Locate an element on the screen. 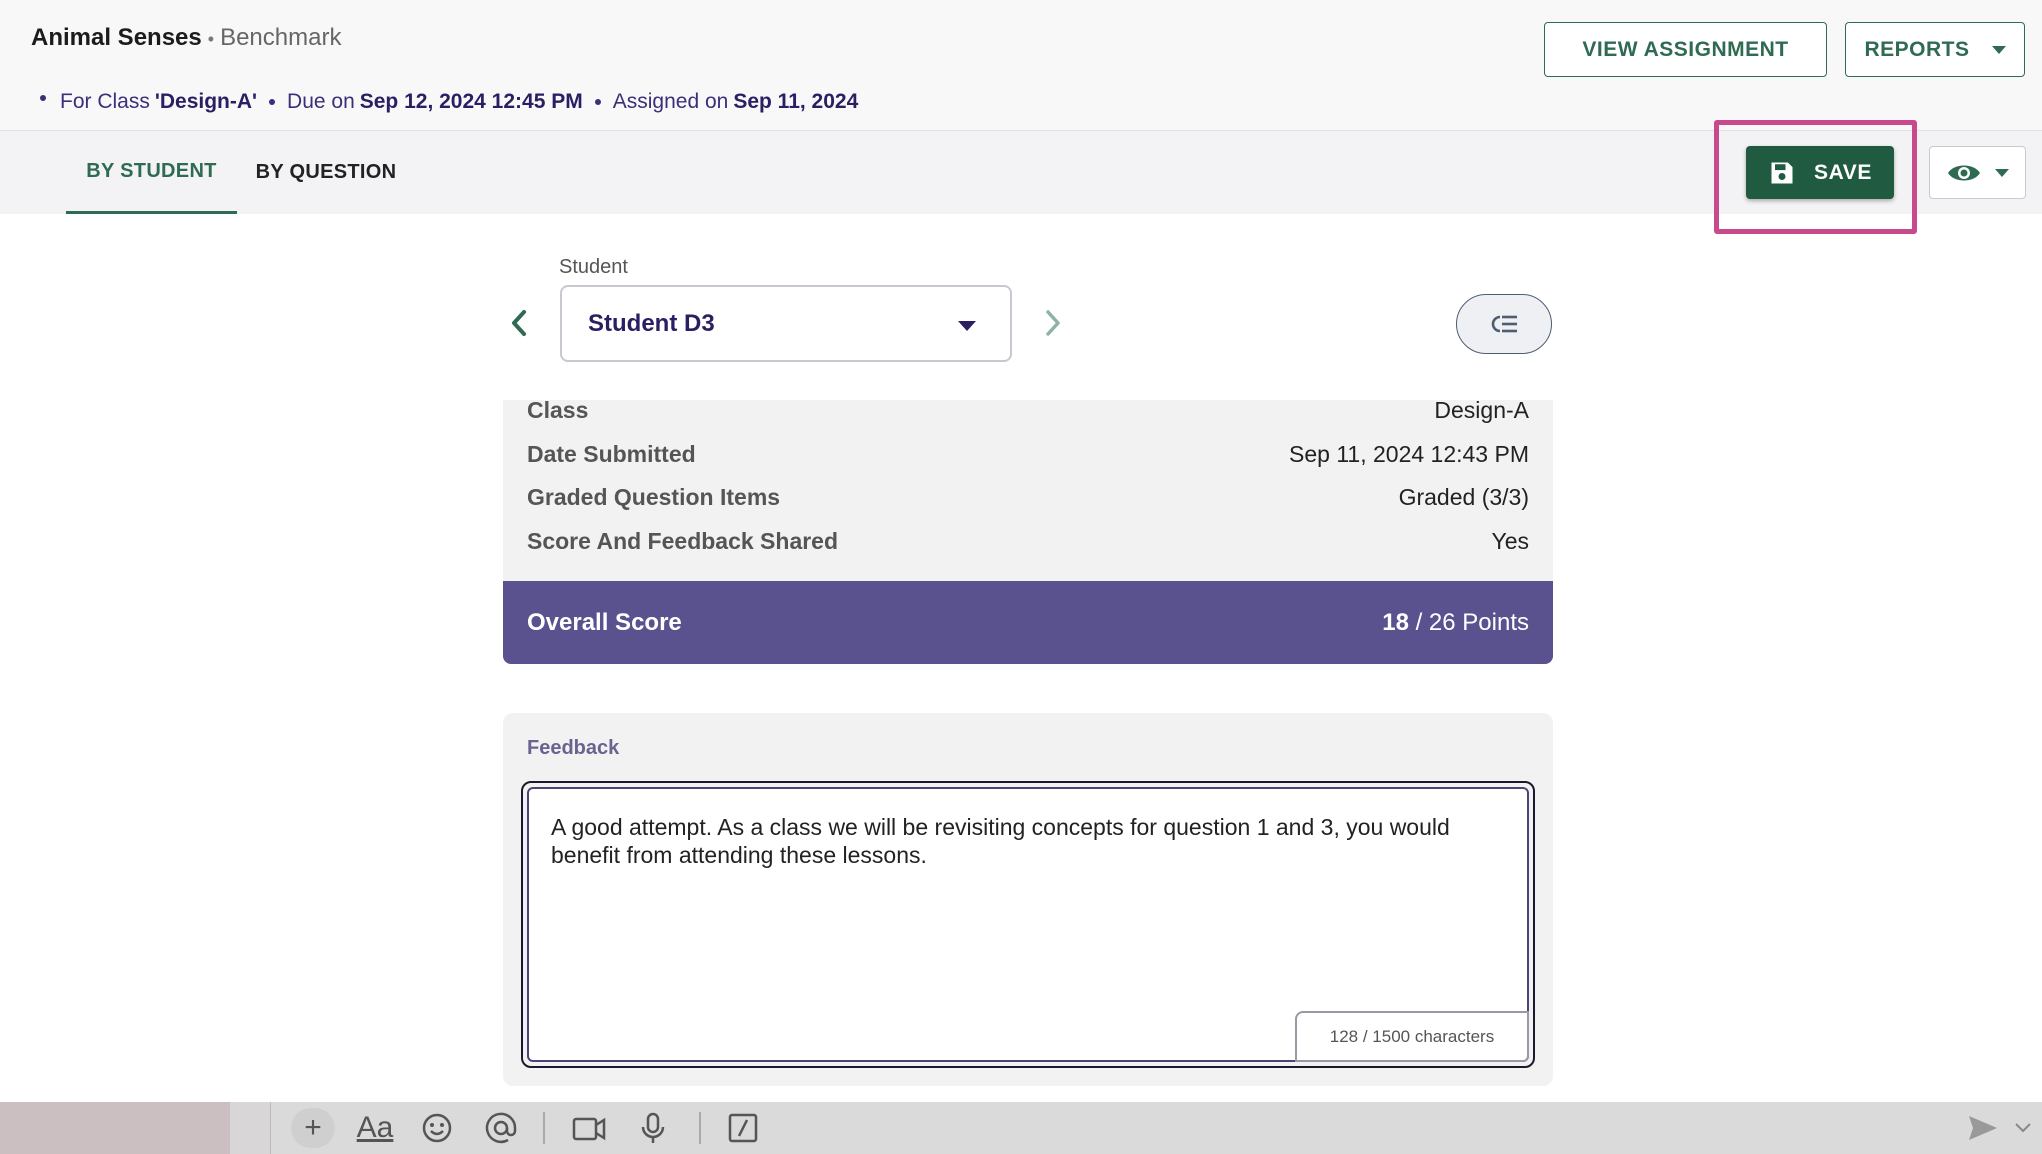 This screenshot has height=1154, width=2042. page-title: Animal Senses • Benchmark is located at coordinates (186, 38).